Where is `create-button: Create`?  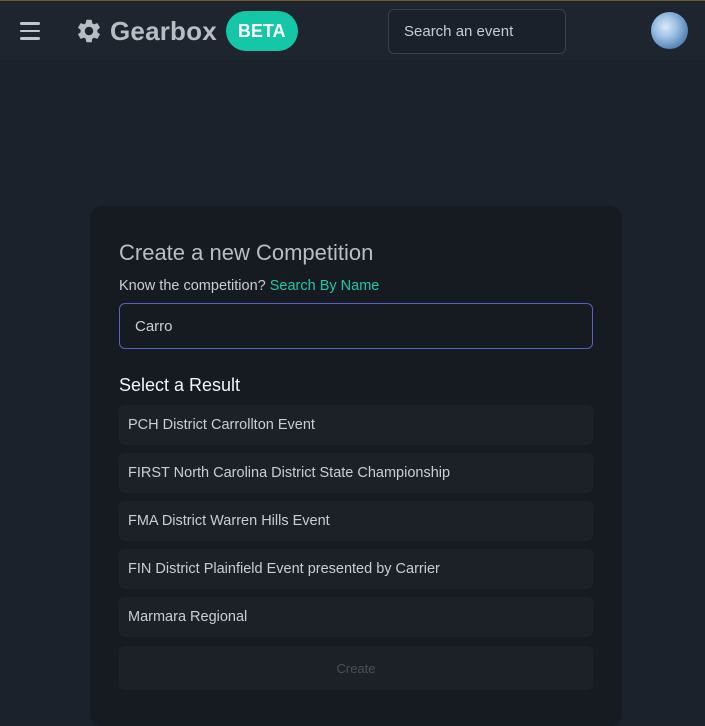
create-button: Create is located at coordinates (356, 668).